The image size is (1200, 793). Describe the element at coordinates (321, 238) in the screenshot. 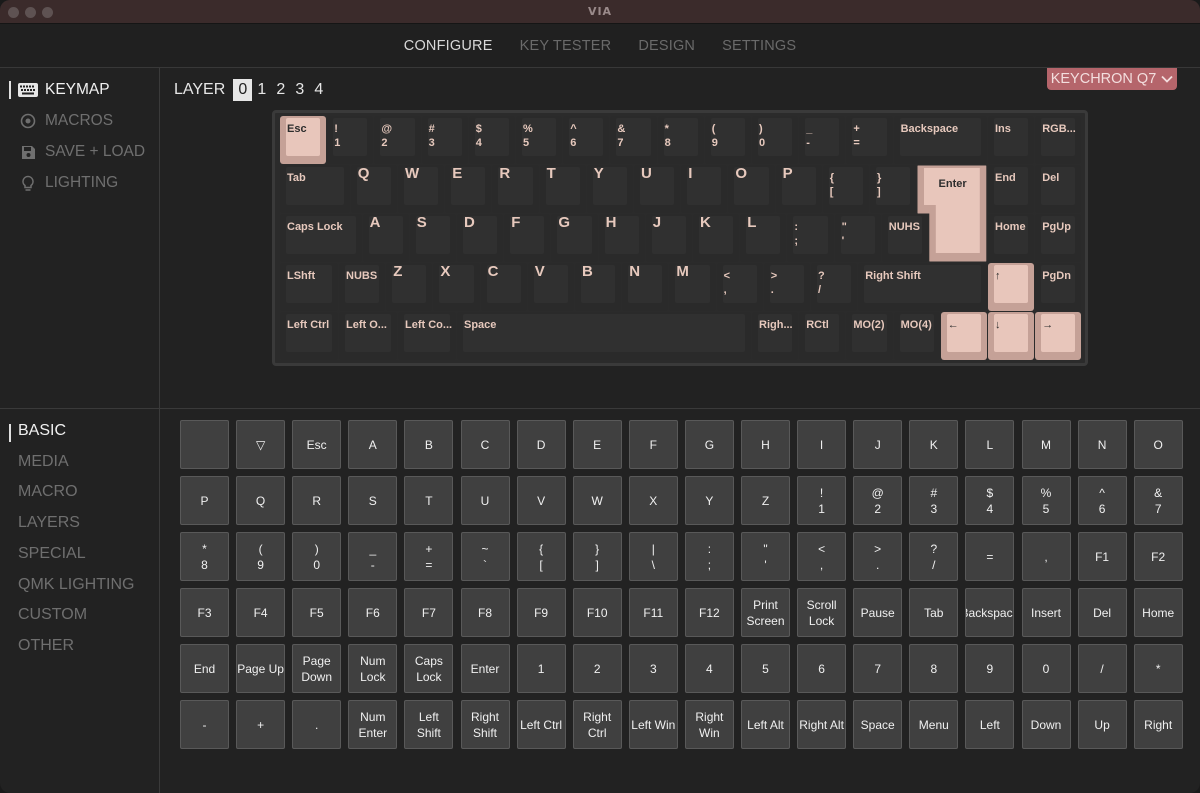

I see `key-caps-lock: Caps Lock` at that location.